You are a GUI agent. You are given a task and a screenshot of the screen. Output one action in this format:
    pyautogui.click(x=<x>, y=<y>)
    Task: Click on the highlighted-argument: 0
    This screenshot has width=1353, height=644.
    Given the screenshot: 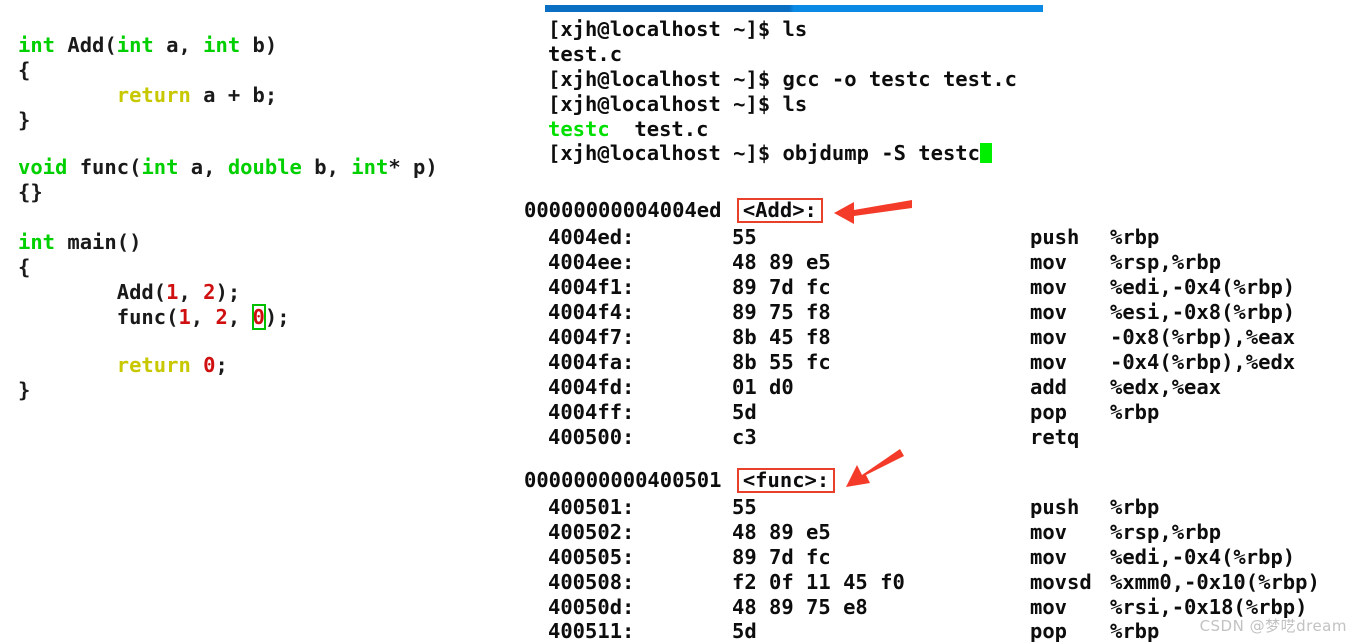 What is the action you would take?
    pyautogui.click(x=258, y=317)
    